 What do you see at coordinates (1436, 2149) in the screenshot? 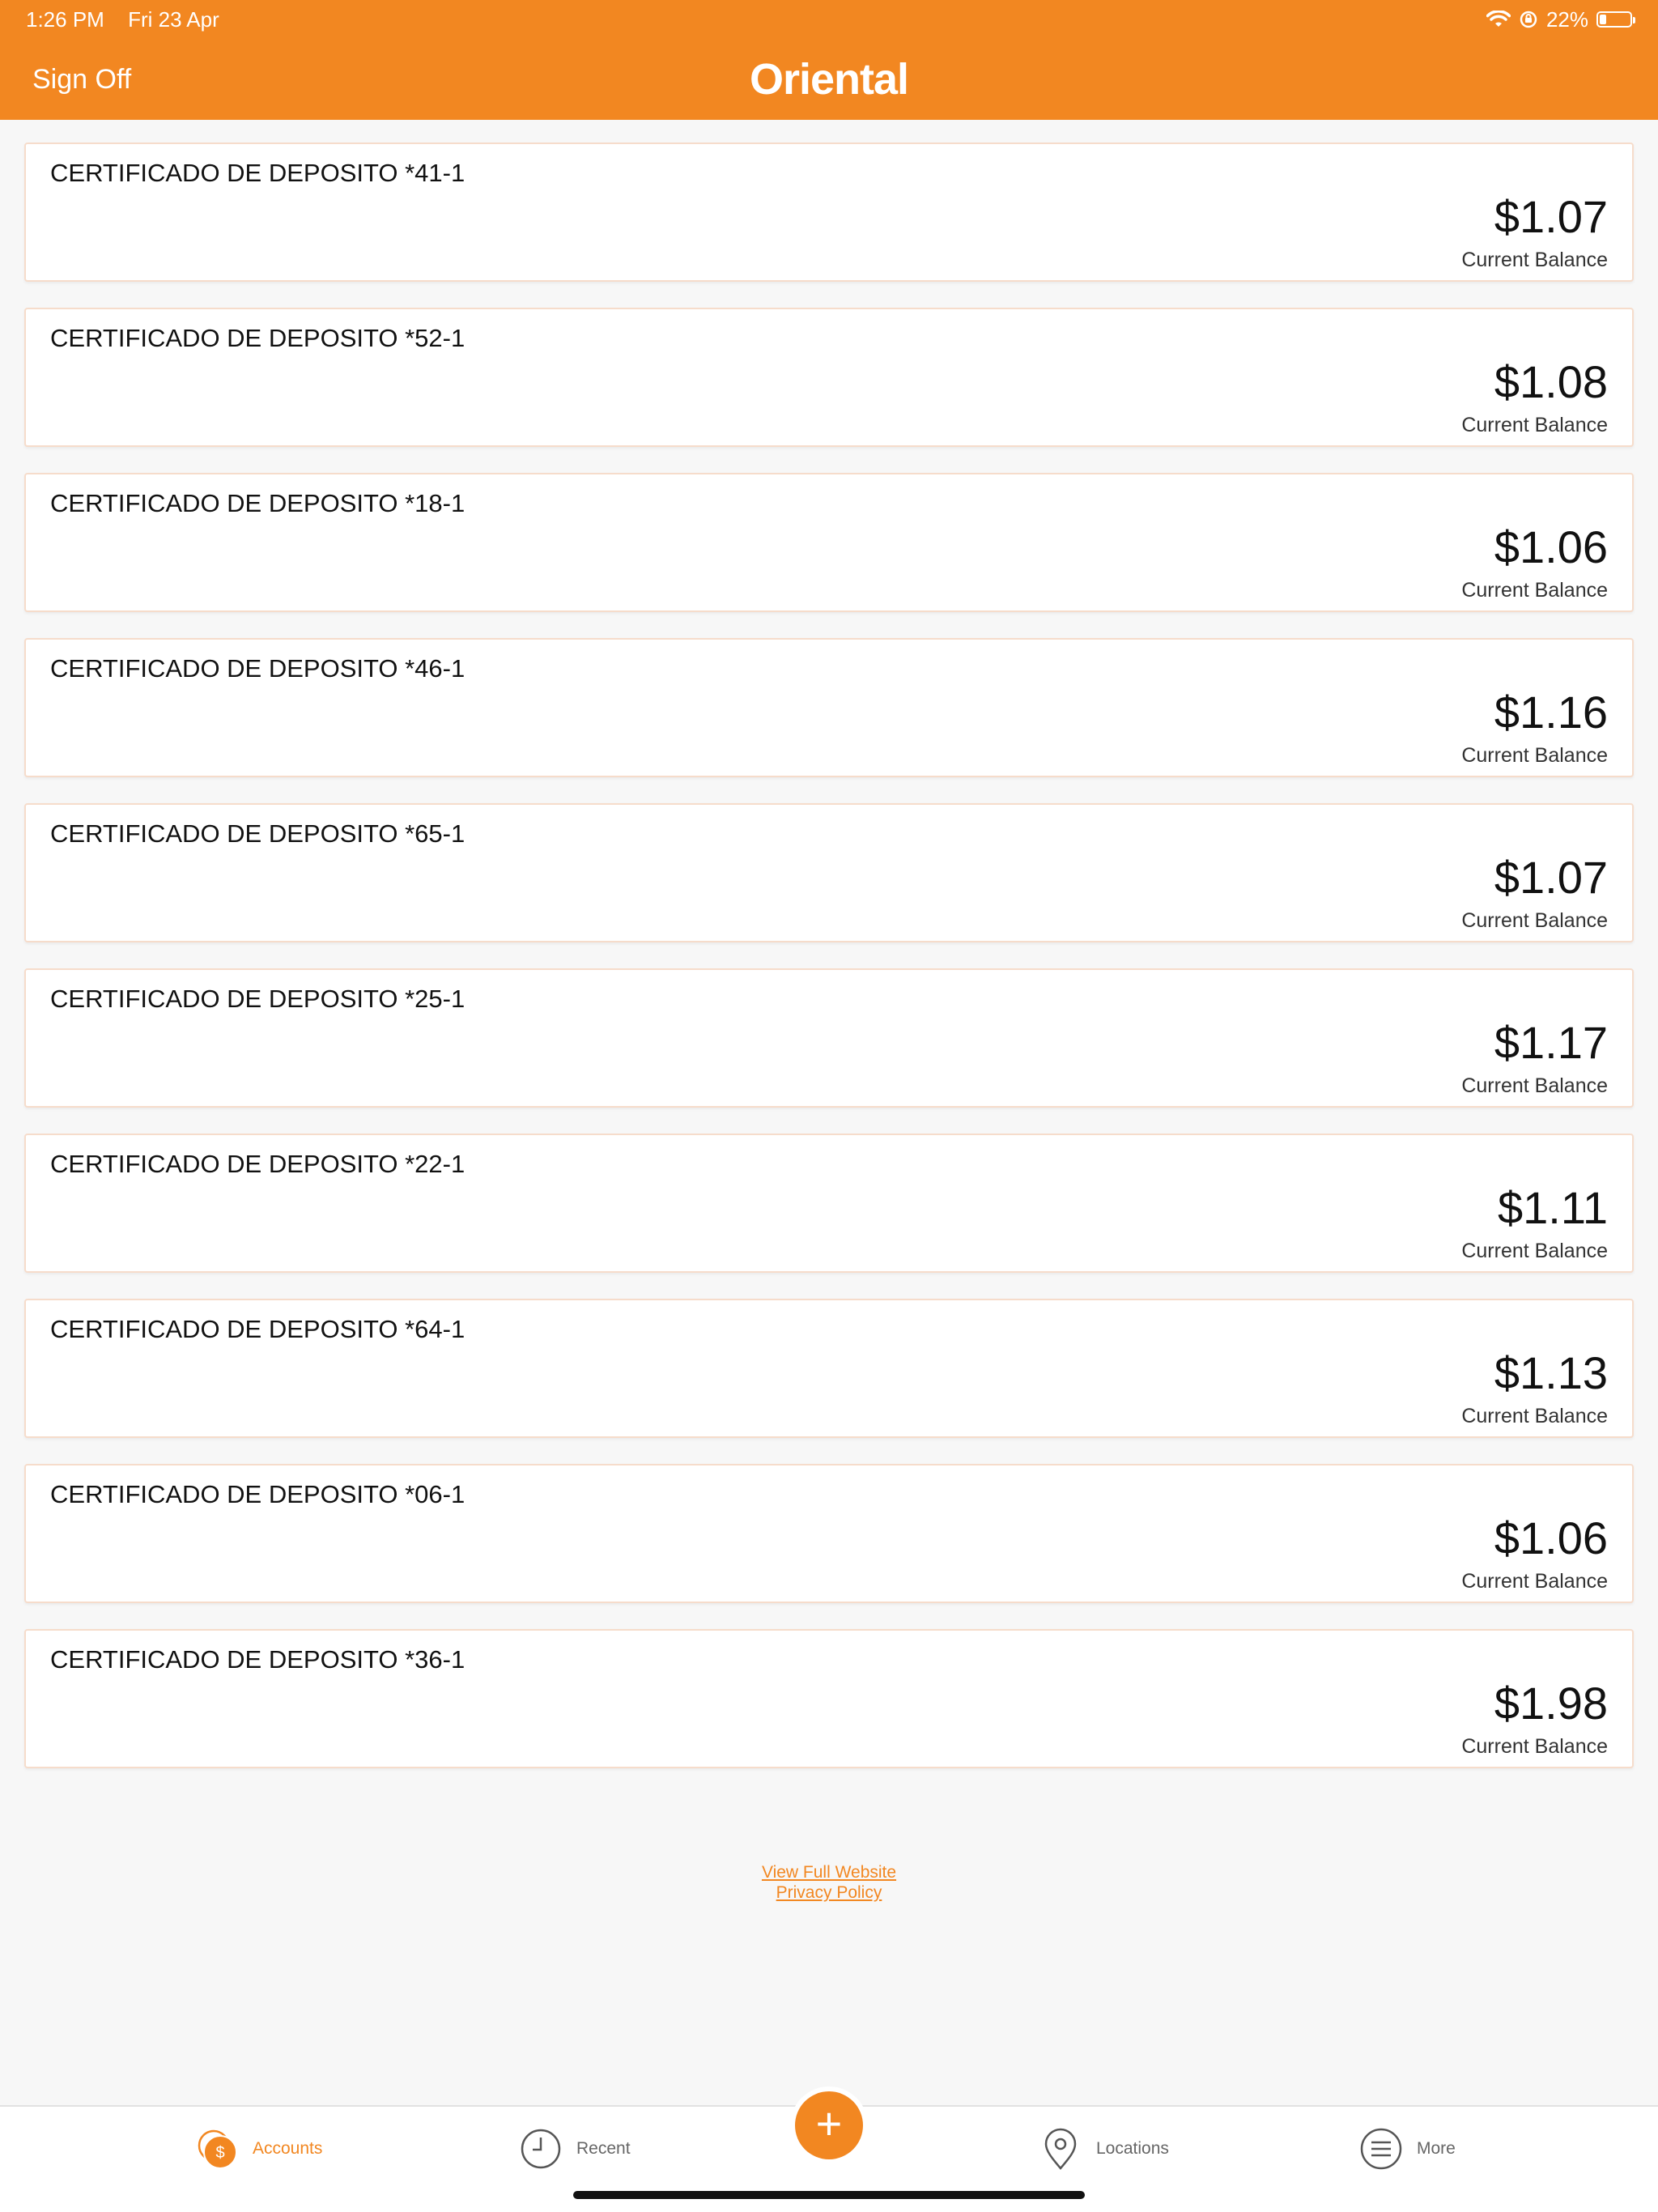
I see `tab-more-label: More` at bounding box center [1436, 2149].